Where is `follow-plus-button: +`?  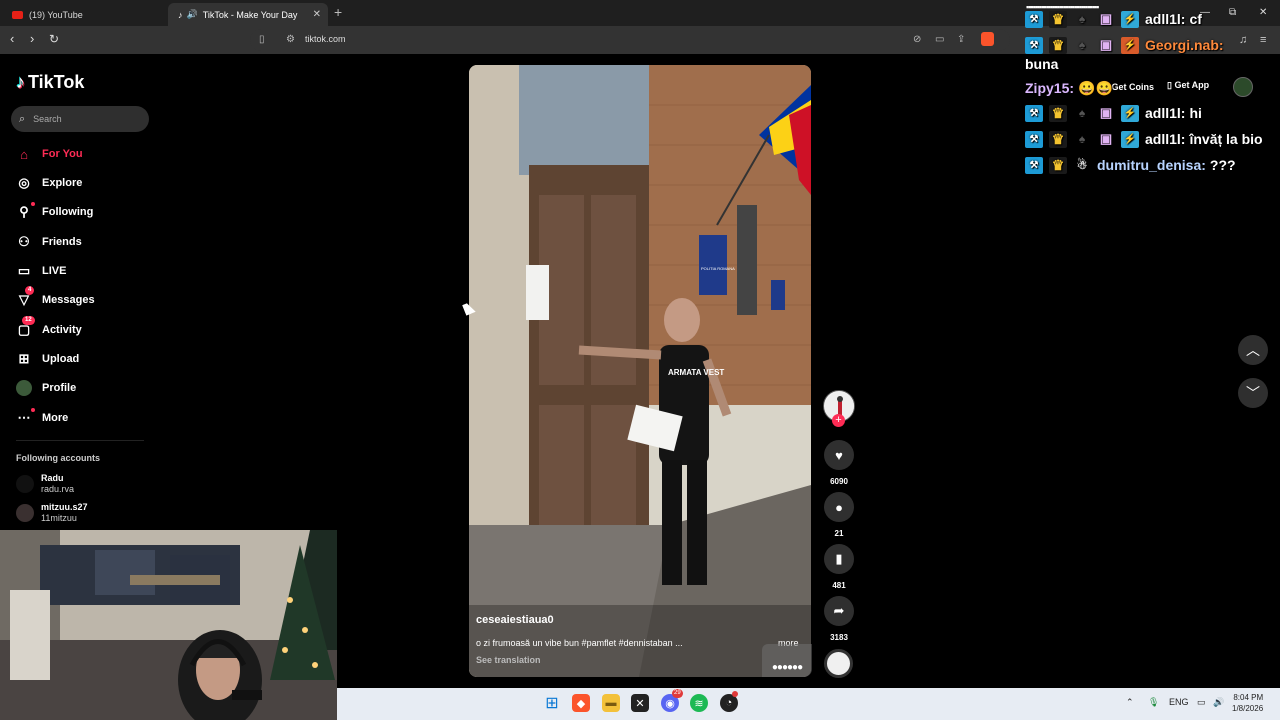 follow-plus-button: + is located at coordinates (838, 420).